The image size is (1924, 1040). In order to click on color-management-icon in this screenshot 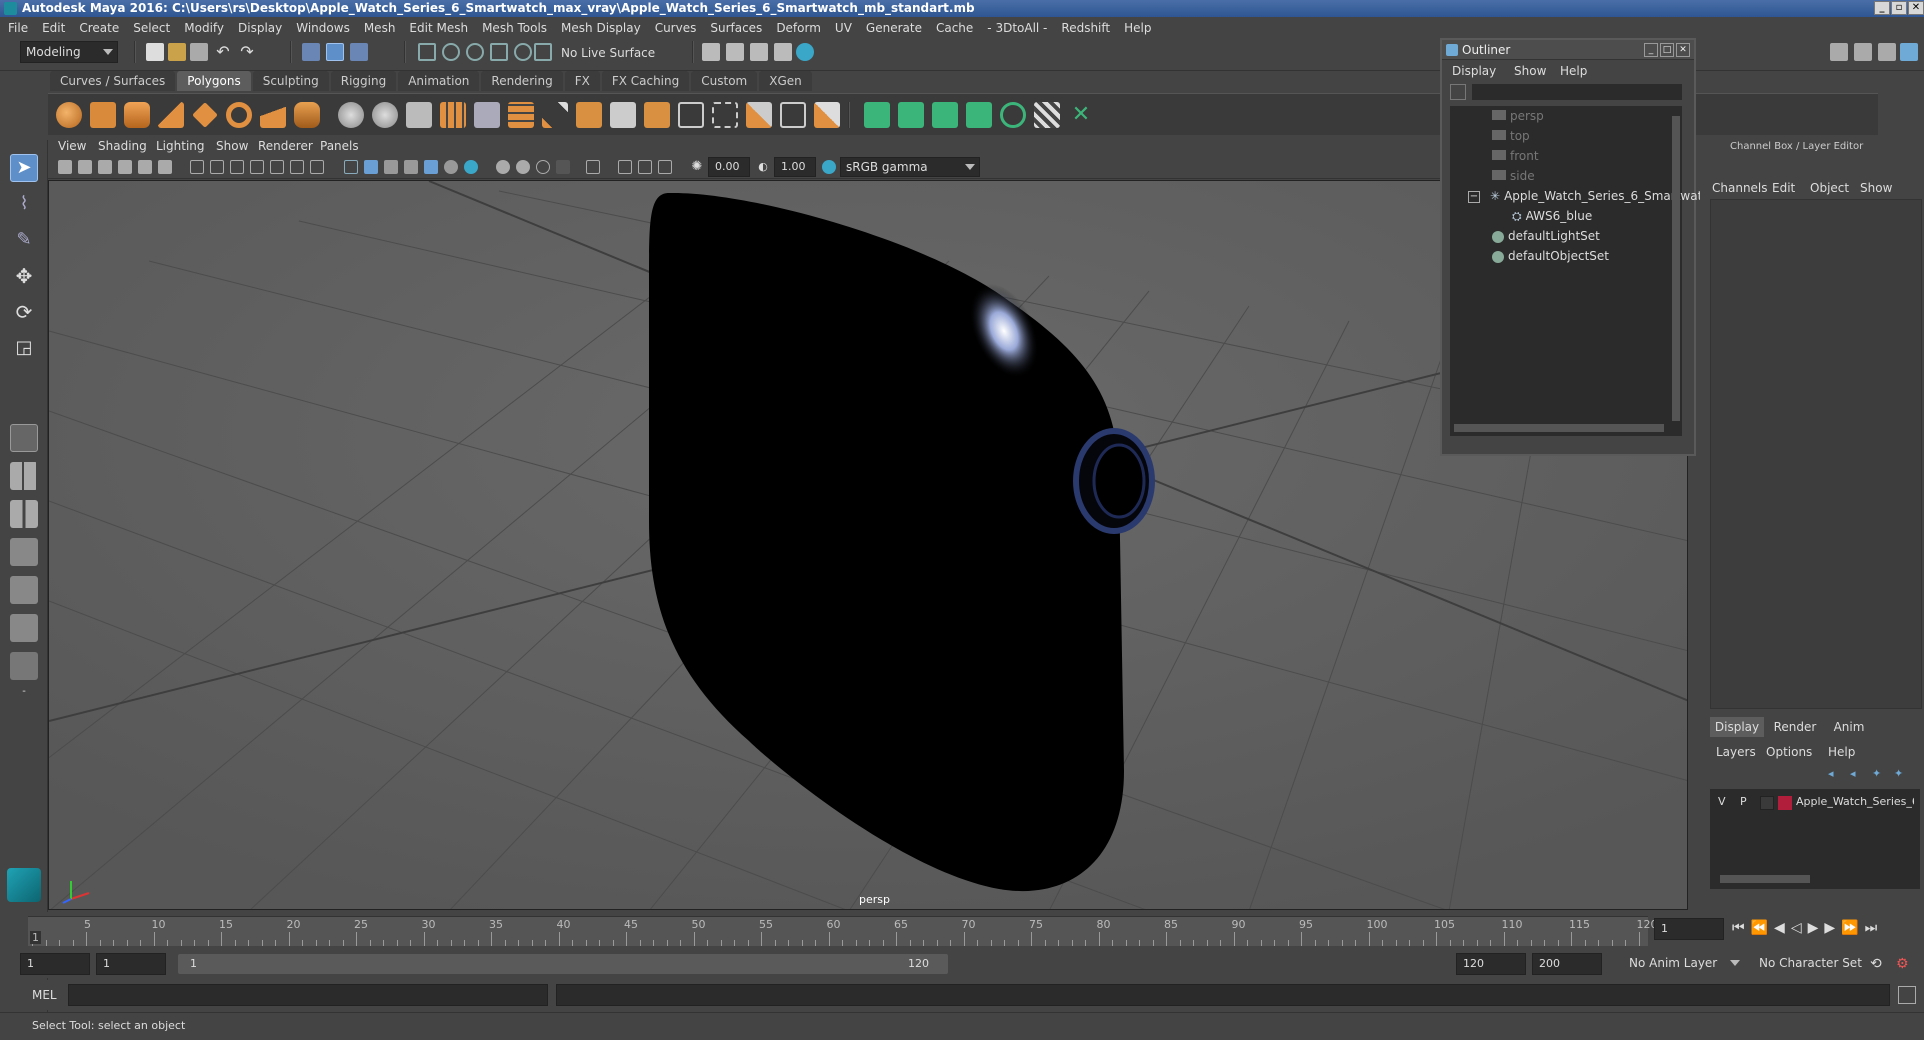, I will do `click(829, 167)`.